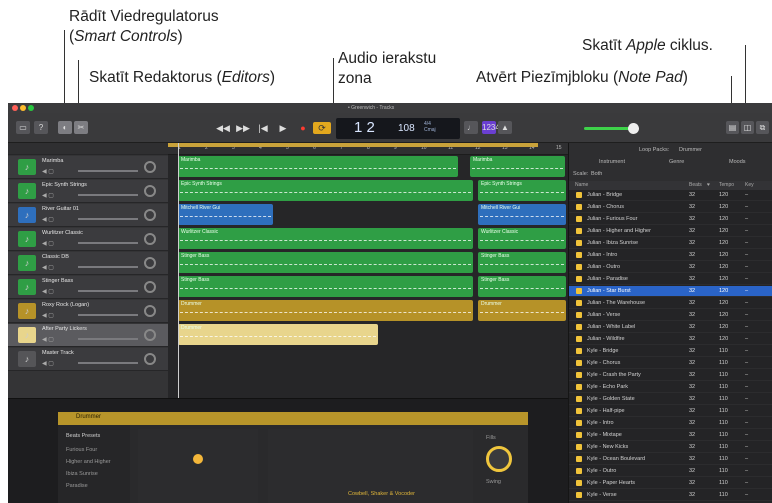 This screenshot has width=772, height=503. What do you see at coordinates (670, 219) in the screenshot?
I see `loop-row: Julian - Furious Four 32 120 –` at bounding box center [670, 219].